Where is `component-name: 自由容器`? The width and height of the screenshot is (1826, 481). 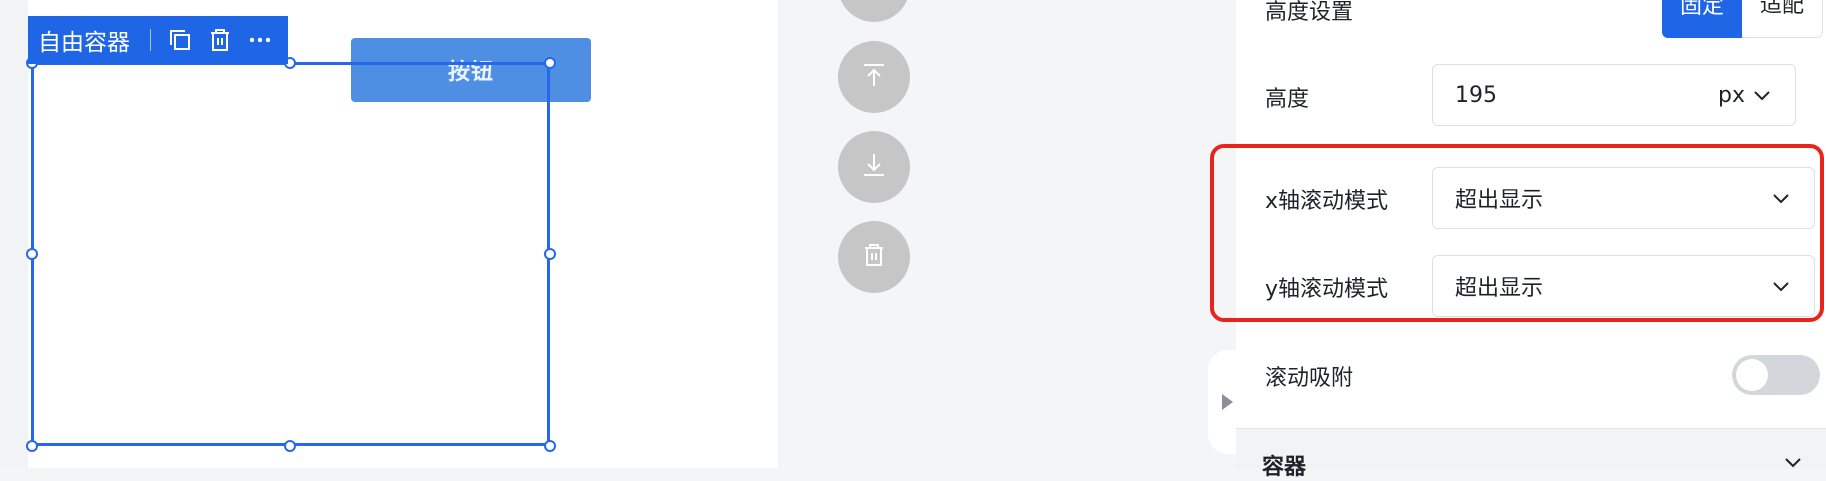
component-name: 自由容器 is located at coordinates (84, 43).